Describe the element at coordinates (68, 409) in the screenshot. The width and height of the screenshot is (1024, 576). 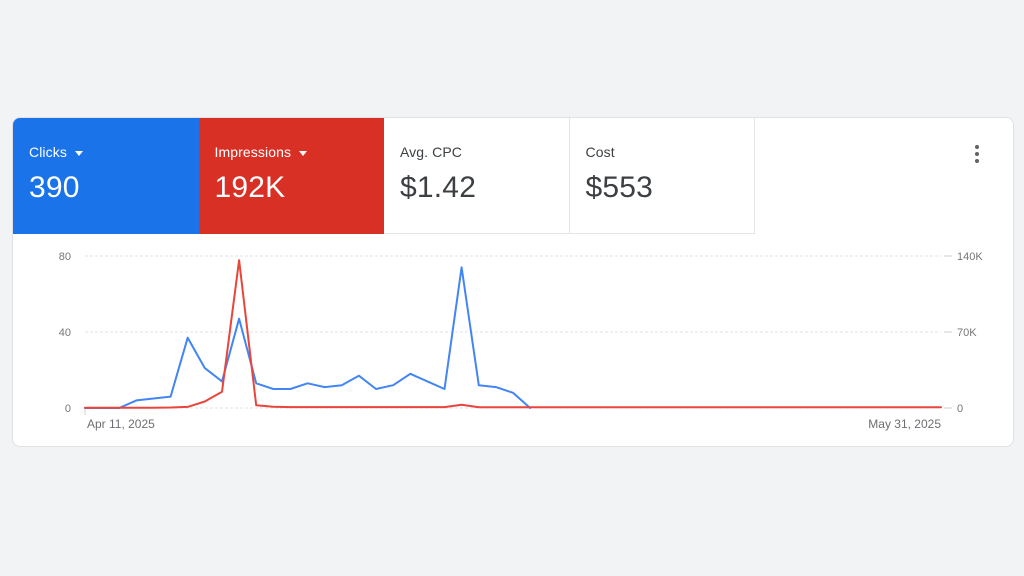
I see `left-axis-tick-0: 0` at that location.